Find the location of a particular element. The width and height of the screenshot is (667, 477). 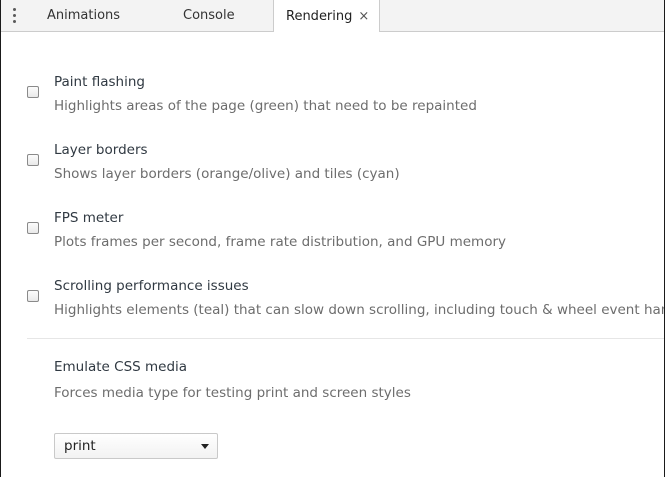

paint-flashing-checkbox is located at coordinates (33, 92).